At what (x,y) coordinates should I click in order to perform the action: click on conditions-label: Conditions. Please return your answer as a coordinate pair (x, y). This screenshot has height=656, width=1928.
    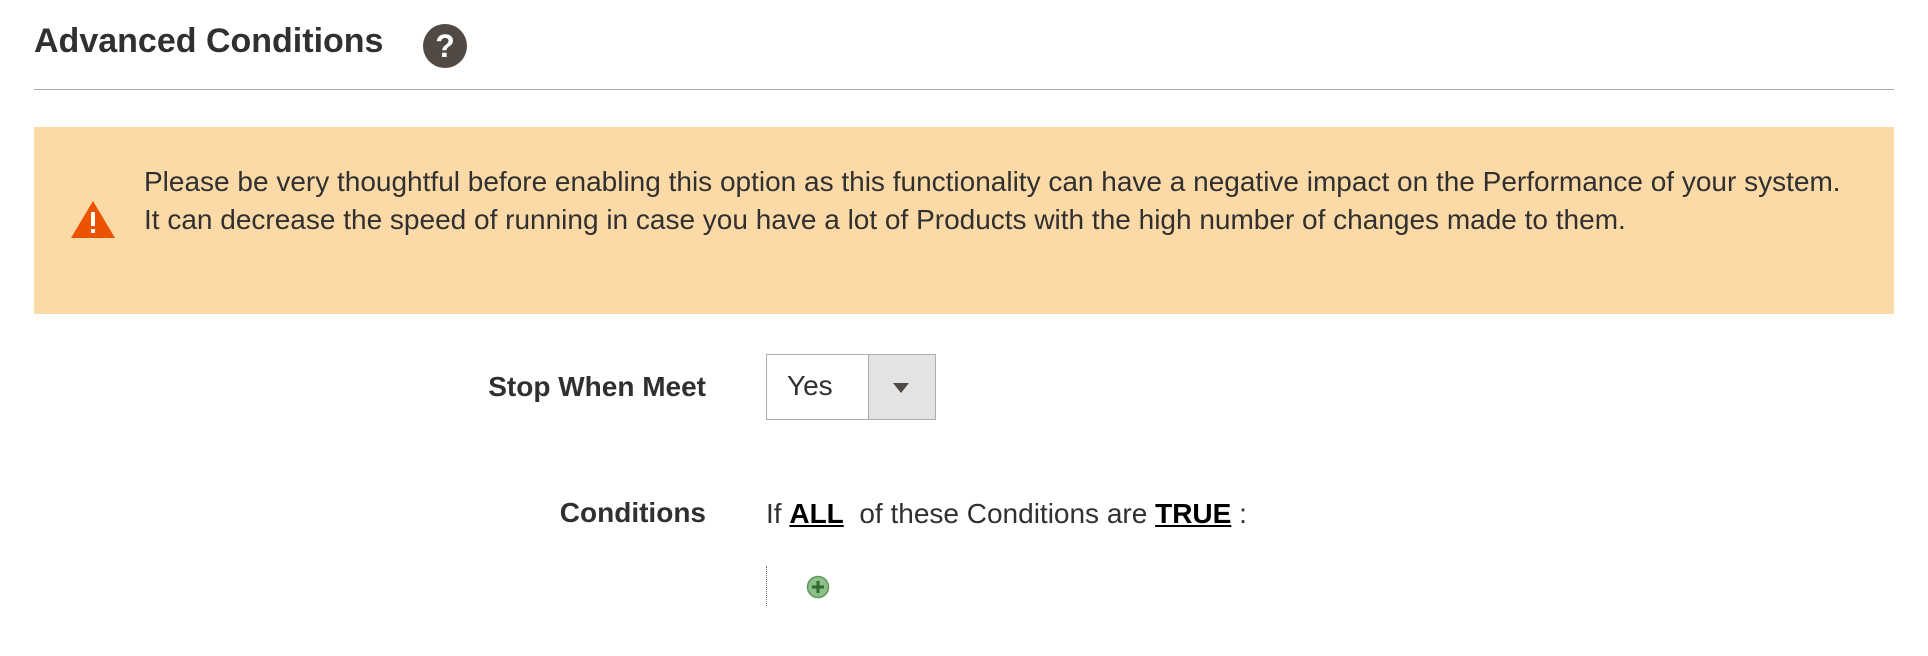
    Looking at the image, I should click on (632, 512).